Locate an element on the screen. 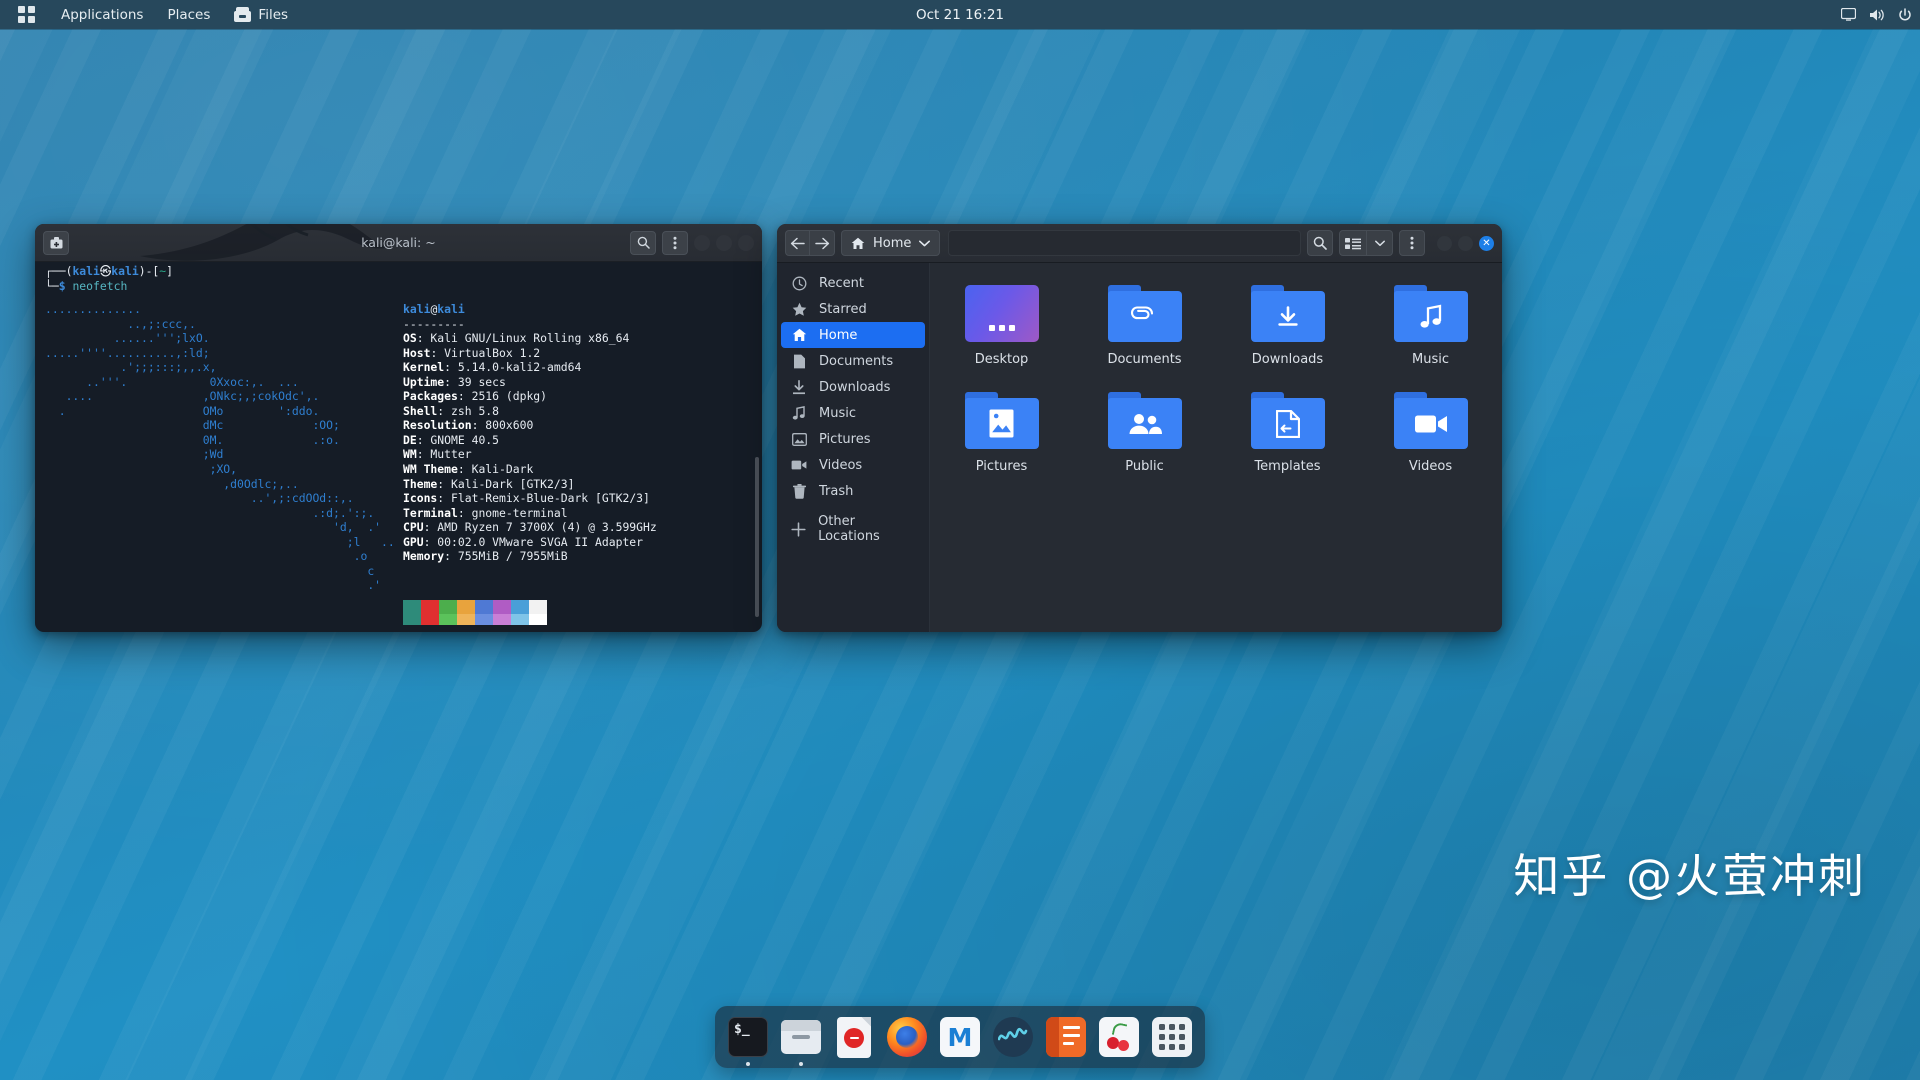 The image size is (1920, 1080). fm-maximize-button is located at coordinates (1465, 243).